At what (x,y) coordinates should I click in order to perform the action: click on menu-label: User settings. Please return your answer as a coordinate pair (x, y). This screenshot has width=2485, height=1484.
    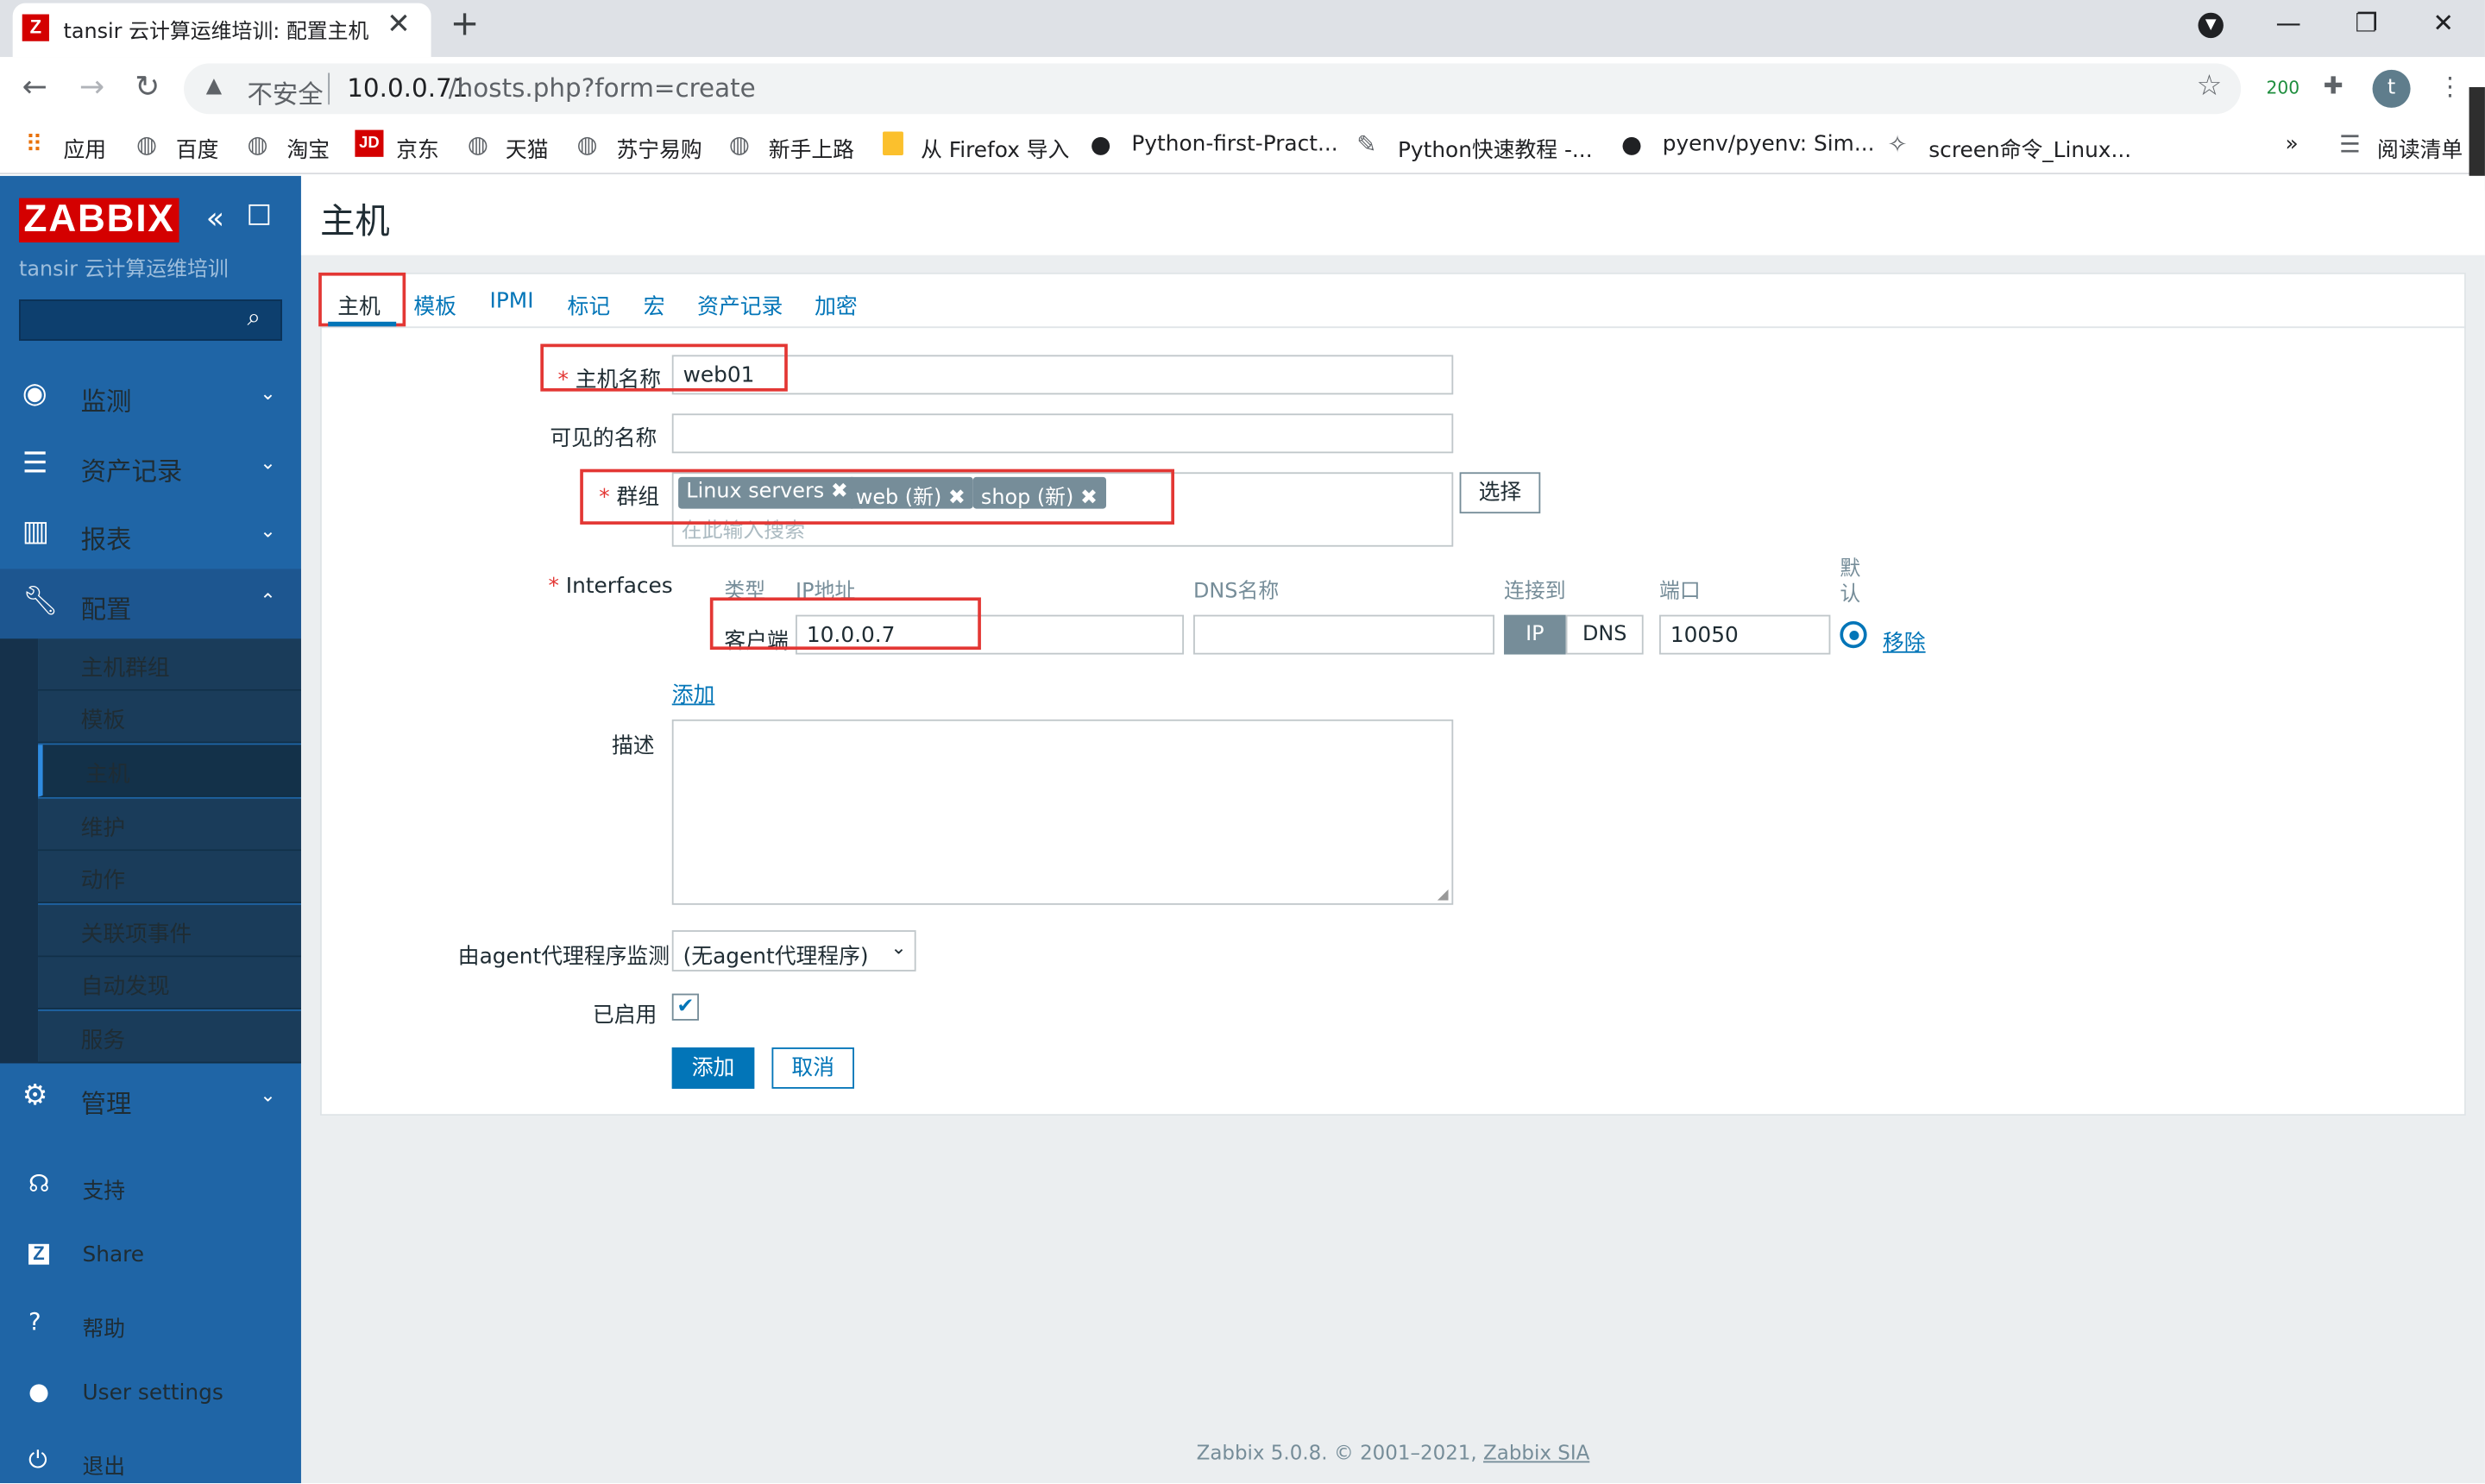
    Looking at the image, I should click on (152, 1393).